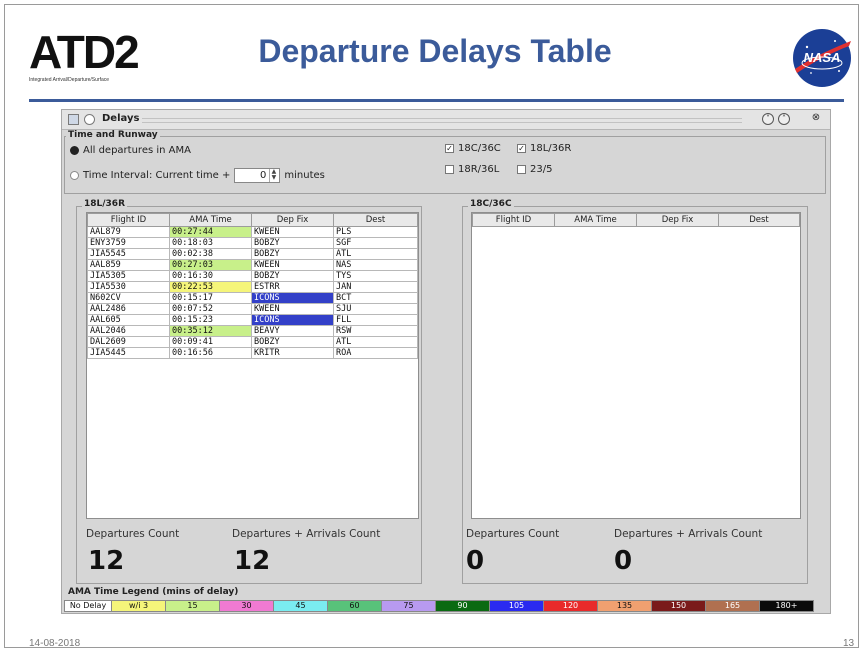 The width and height of the screenshot is (863, 652). Describe the element at coordinates (153, 592) in the screenshot. I see `legend-label: AMA Time Legend (mins of delay)` at that location.